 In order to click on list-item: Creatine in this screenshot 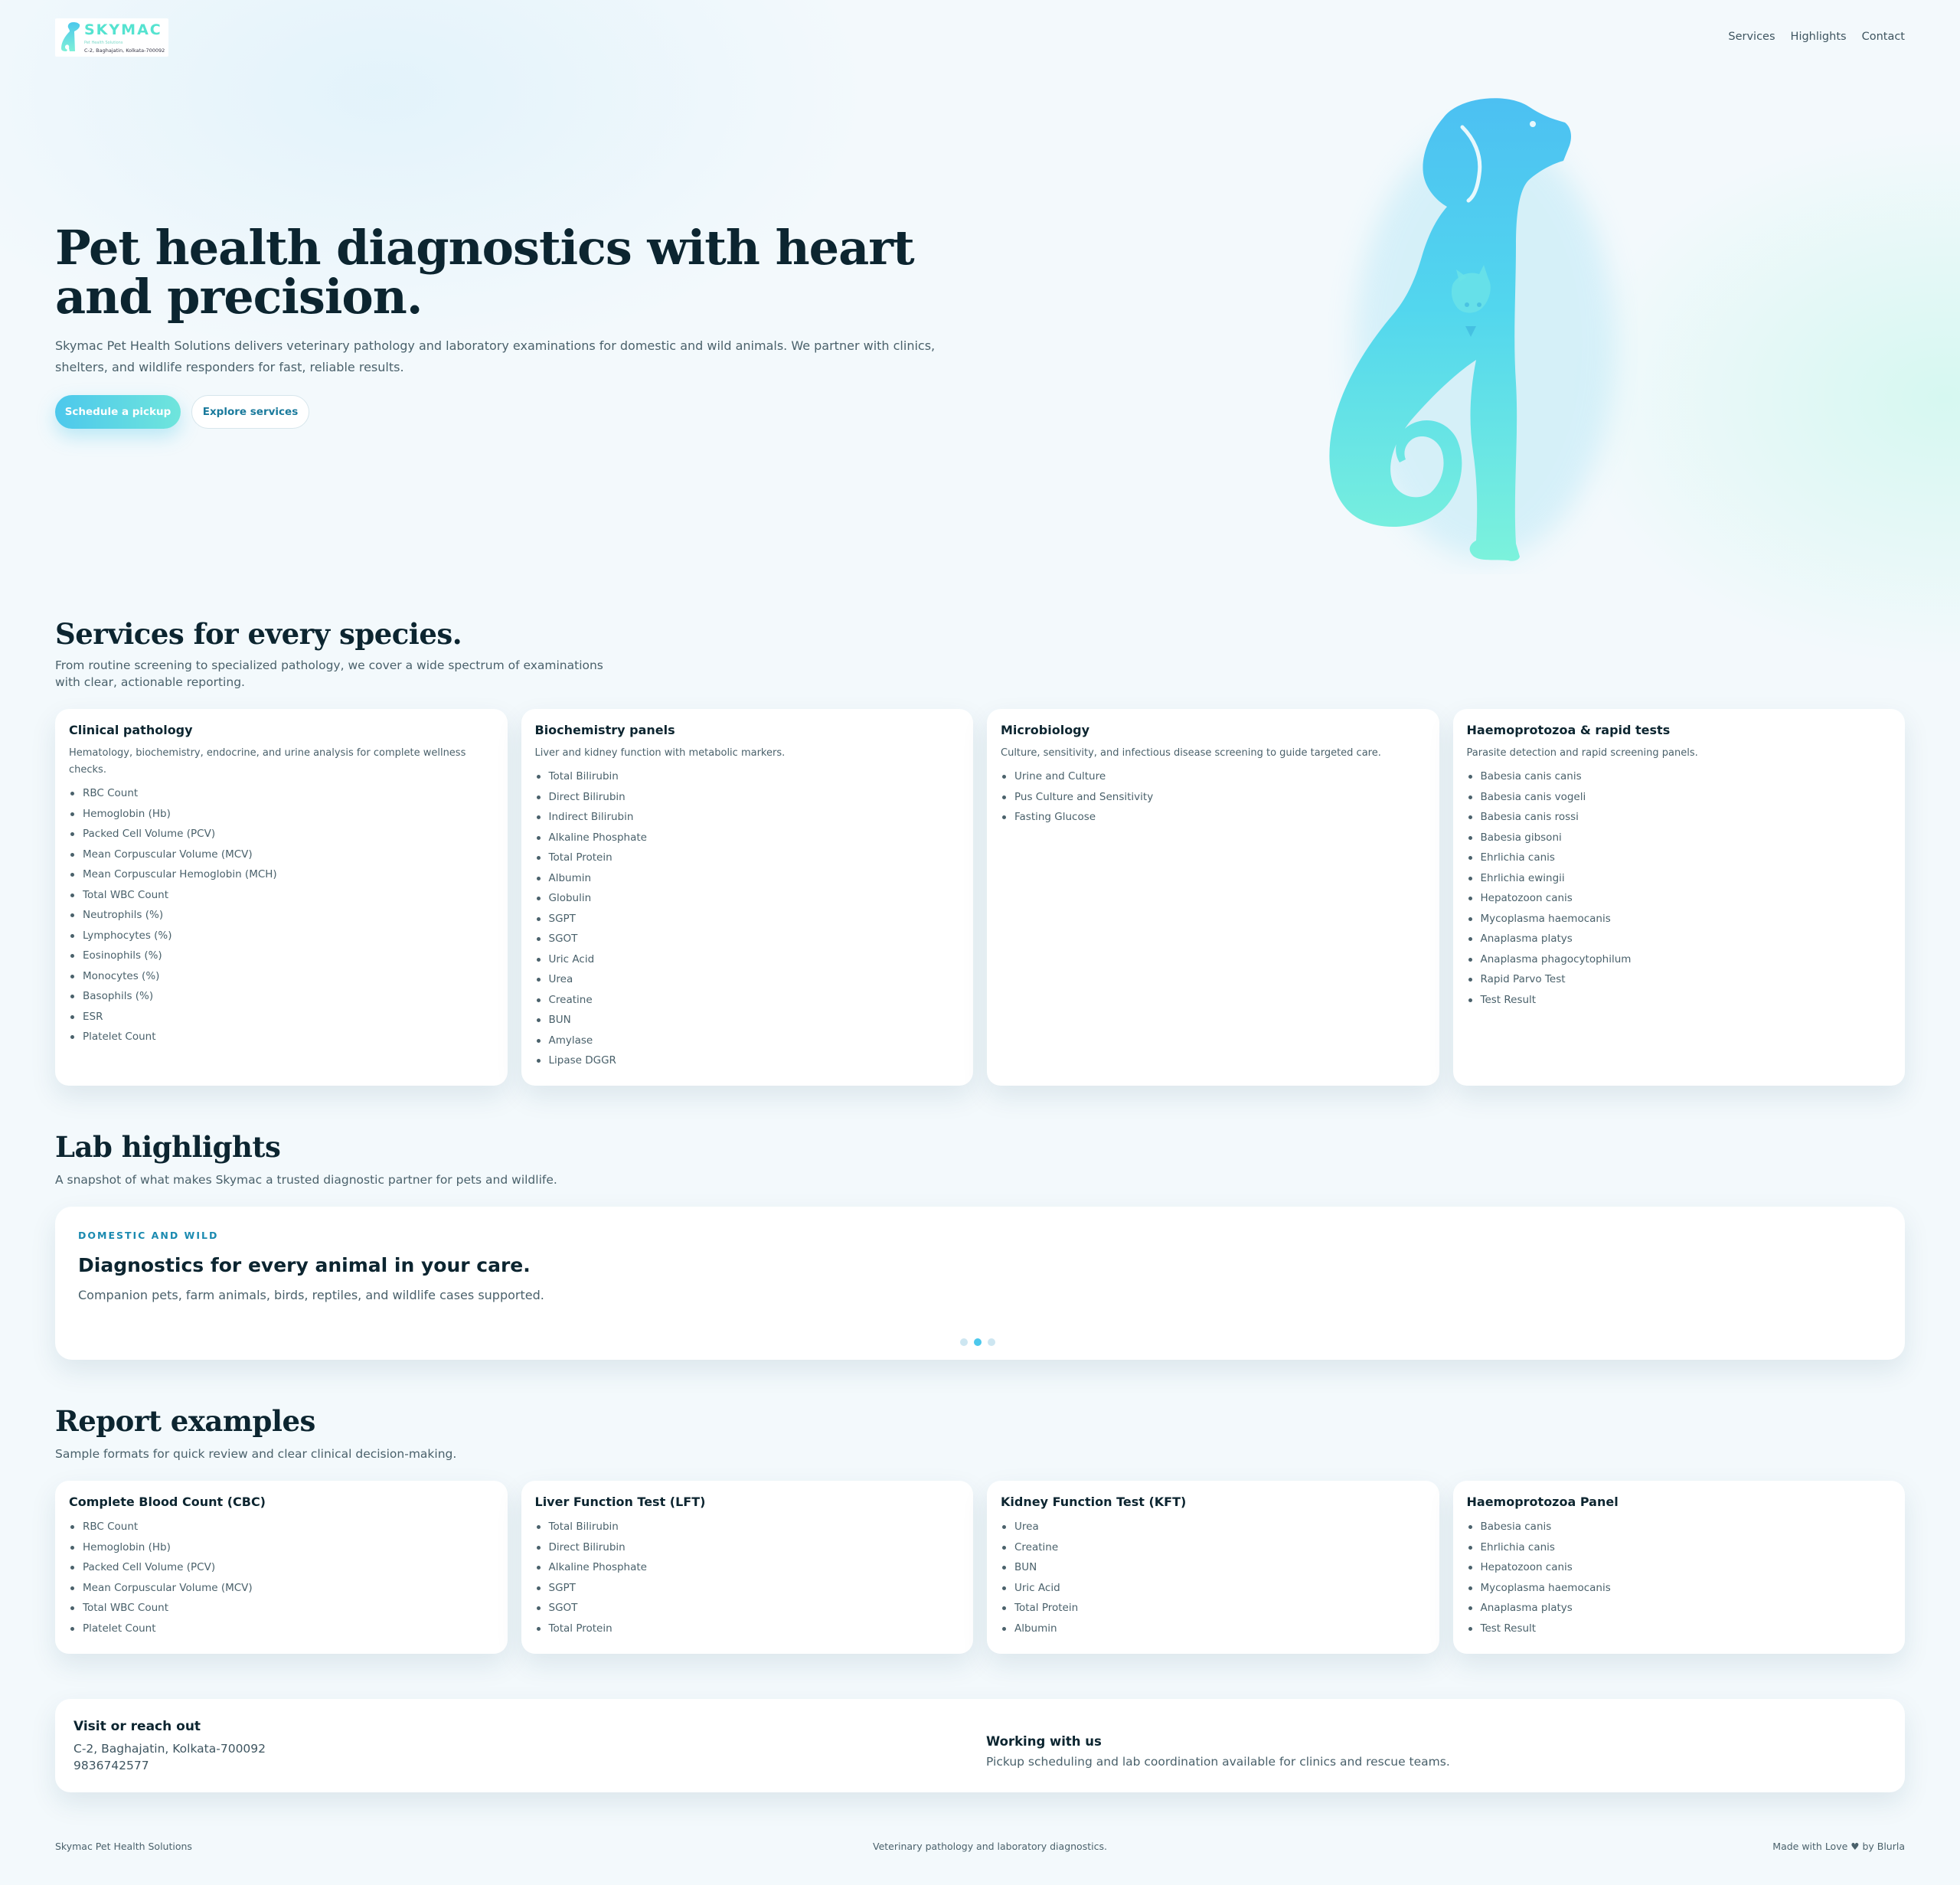, I will do `click(1213, 1547)`.